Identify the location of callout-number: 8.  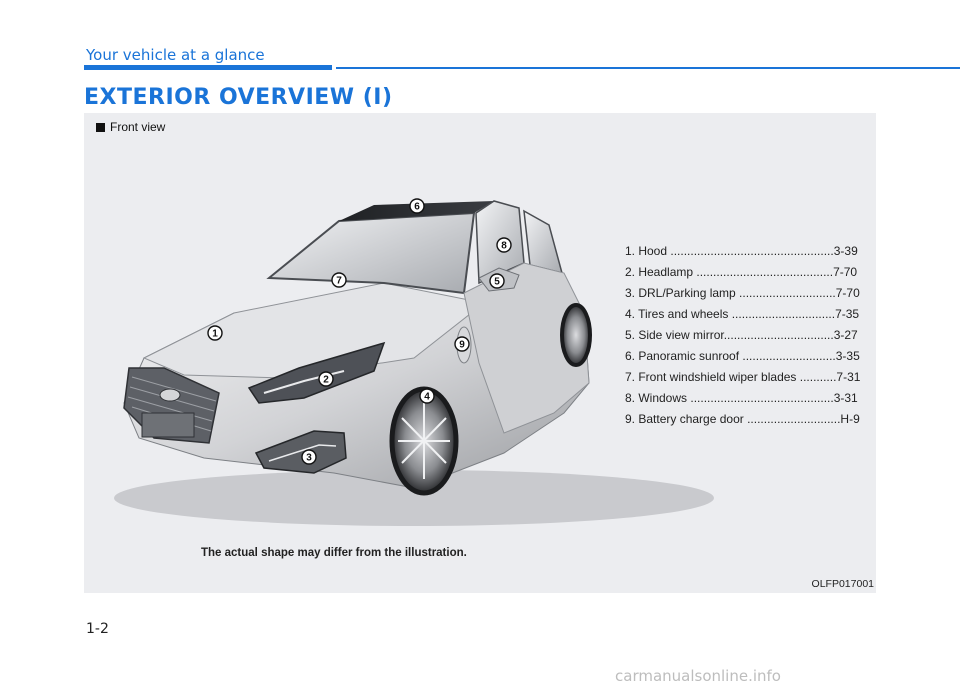
(504, 246).